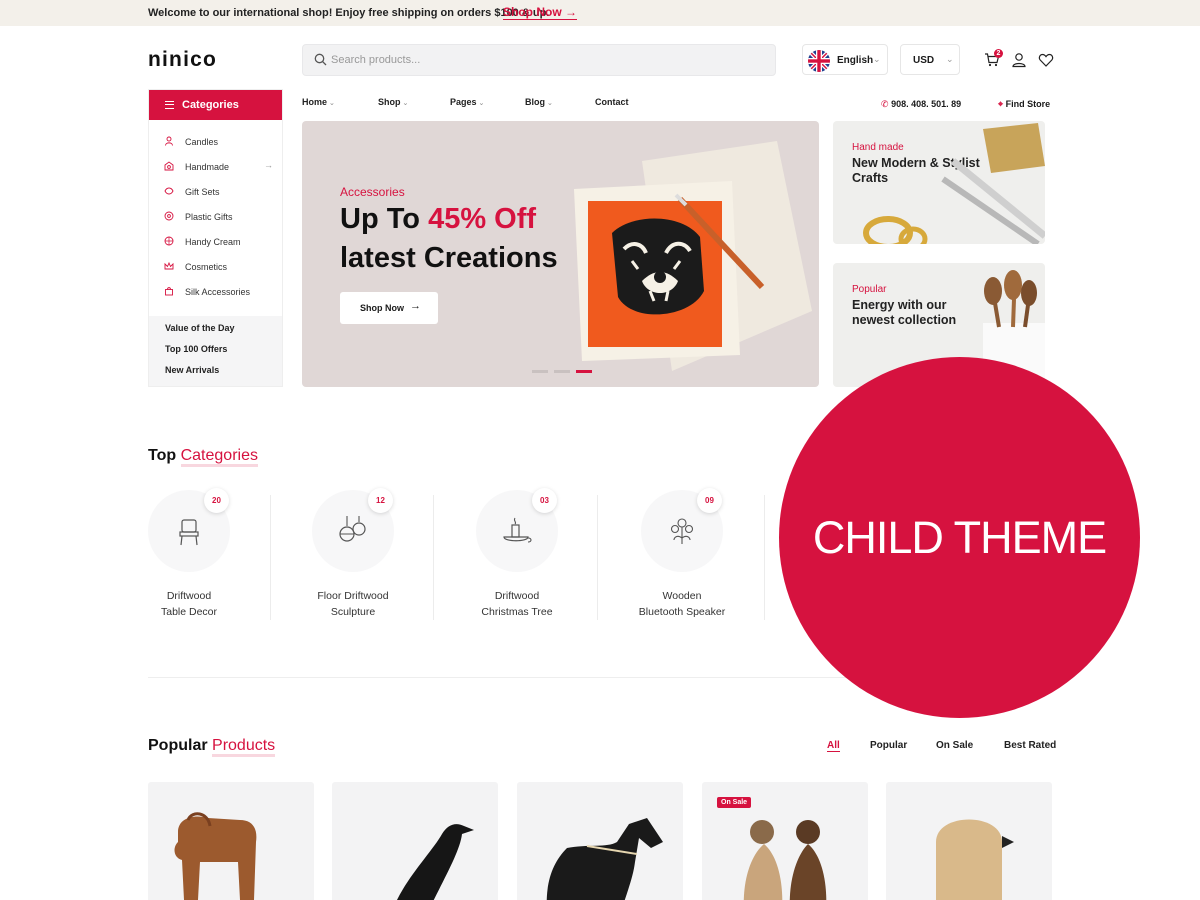 The height and width of the screenshot is (900, 1200). What do you see at coordinates (855, 60) in the screenshot?
I see `language-label: English` at bounding box center [855, 60].